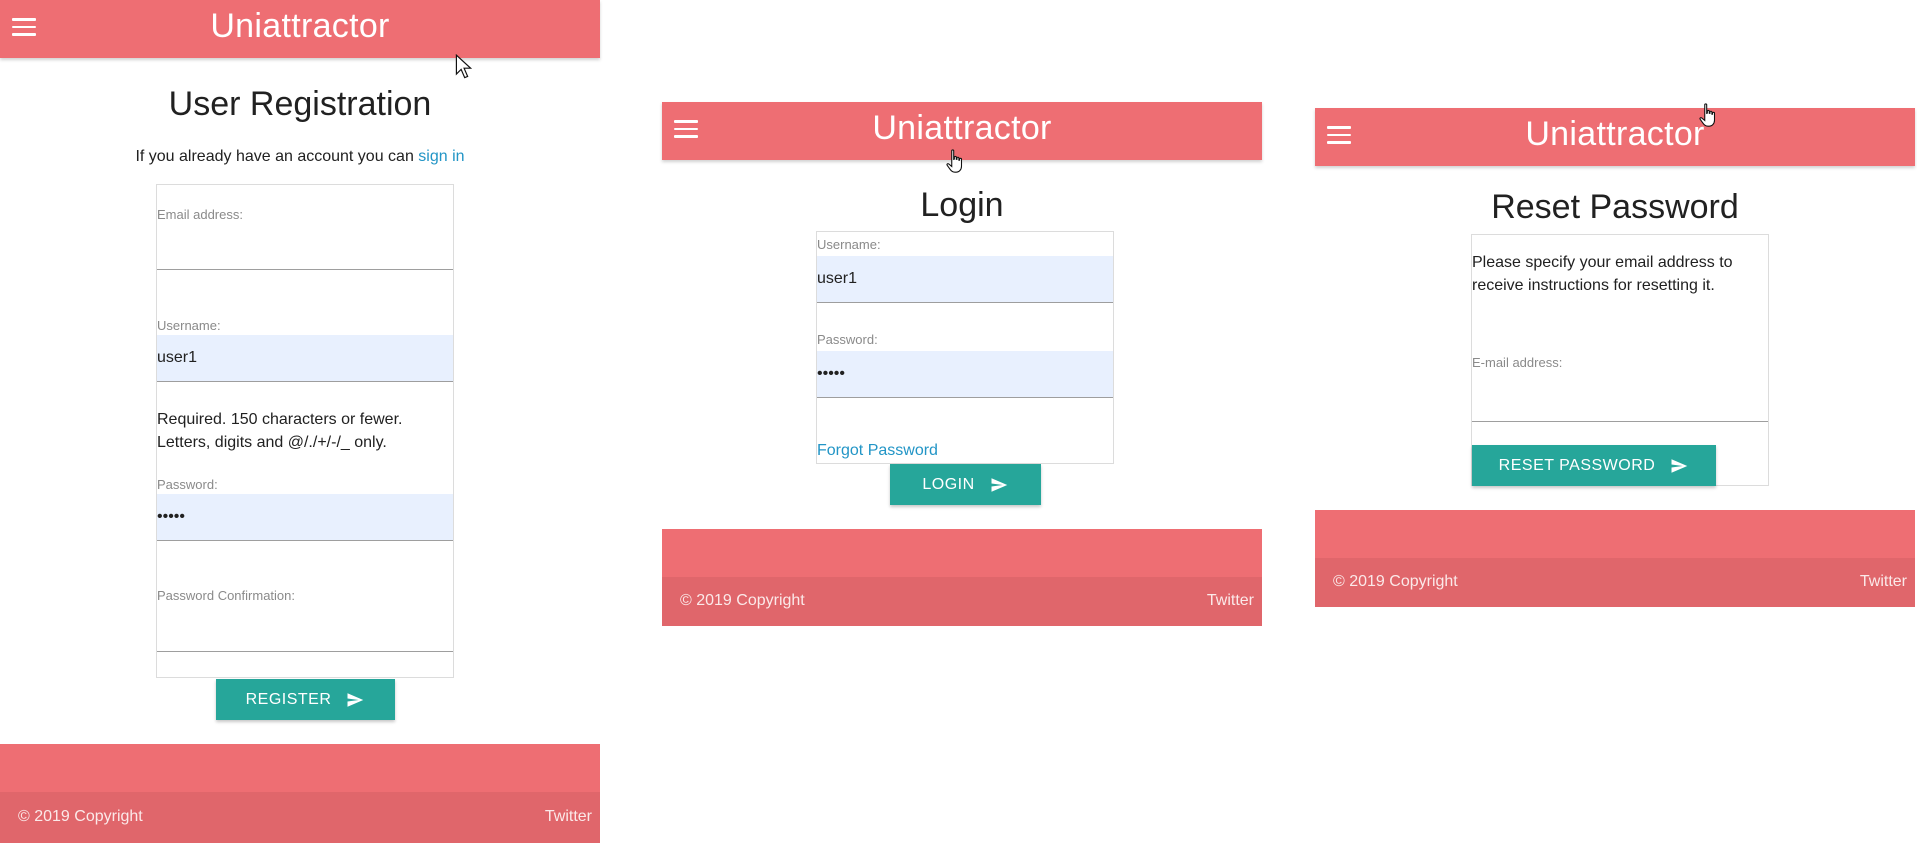 The width and height of the screenshot is (1917, 843). Describe the element at coordinates (277, 156) in the screenshot. I see `signin-prompt-text: If you already have an account you can` at that location.